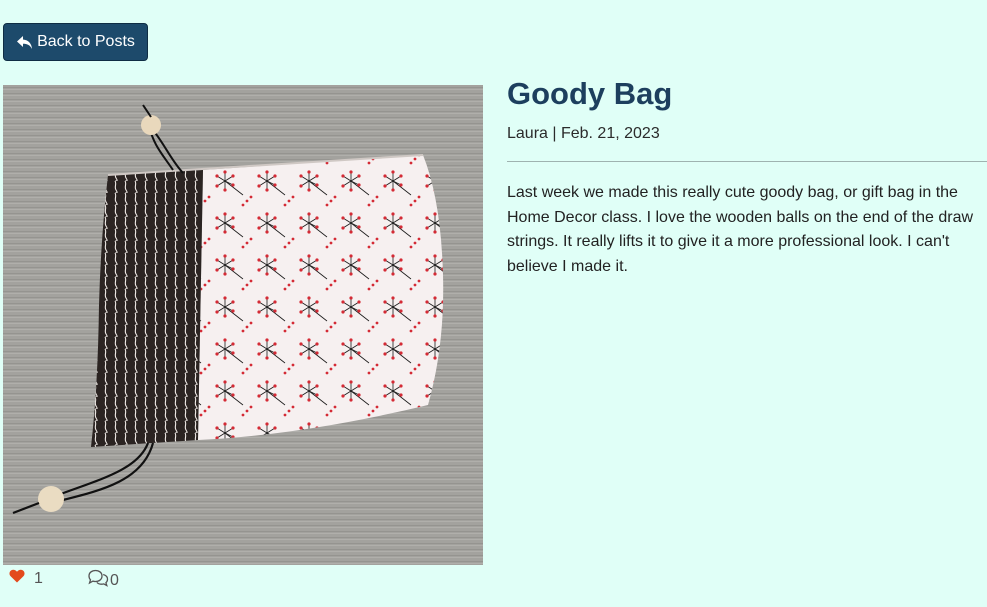  I want to click on divider, so click(747, 161).